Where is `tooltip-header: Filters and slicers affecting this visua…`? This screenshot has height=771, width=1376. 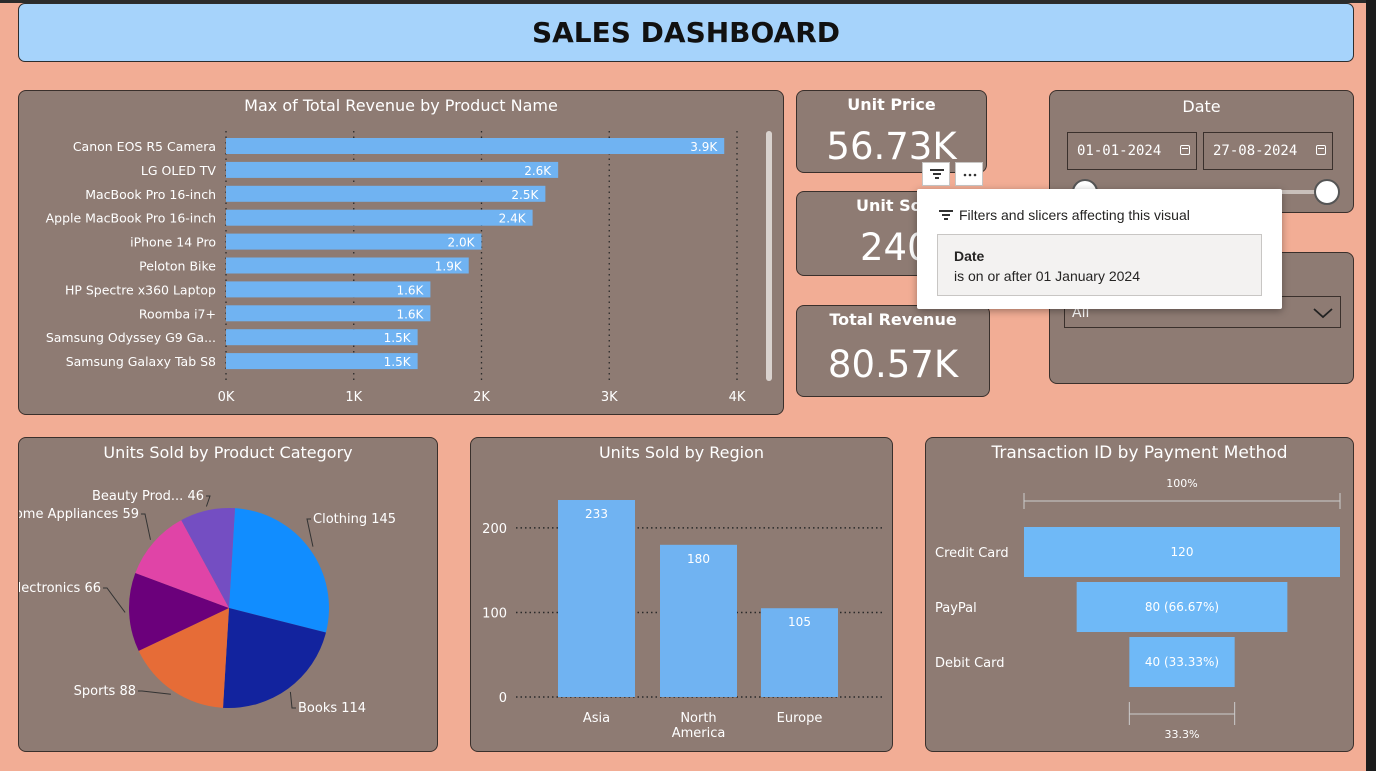
tooltip-header: Filters and slicers affecting this visua… is located at coordinates (1074, 215).